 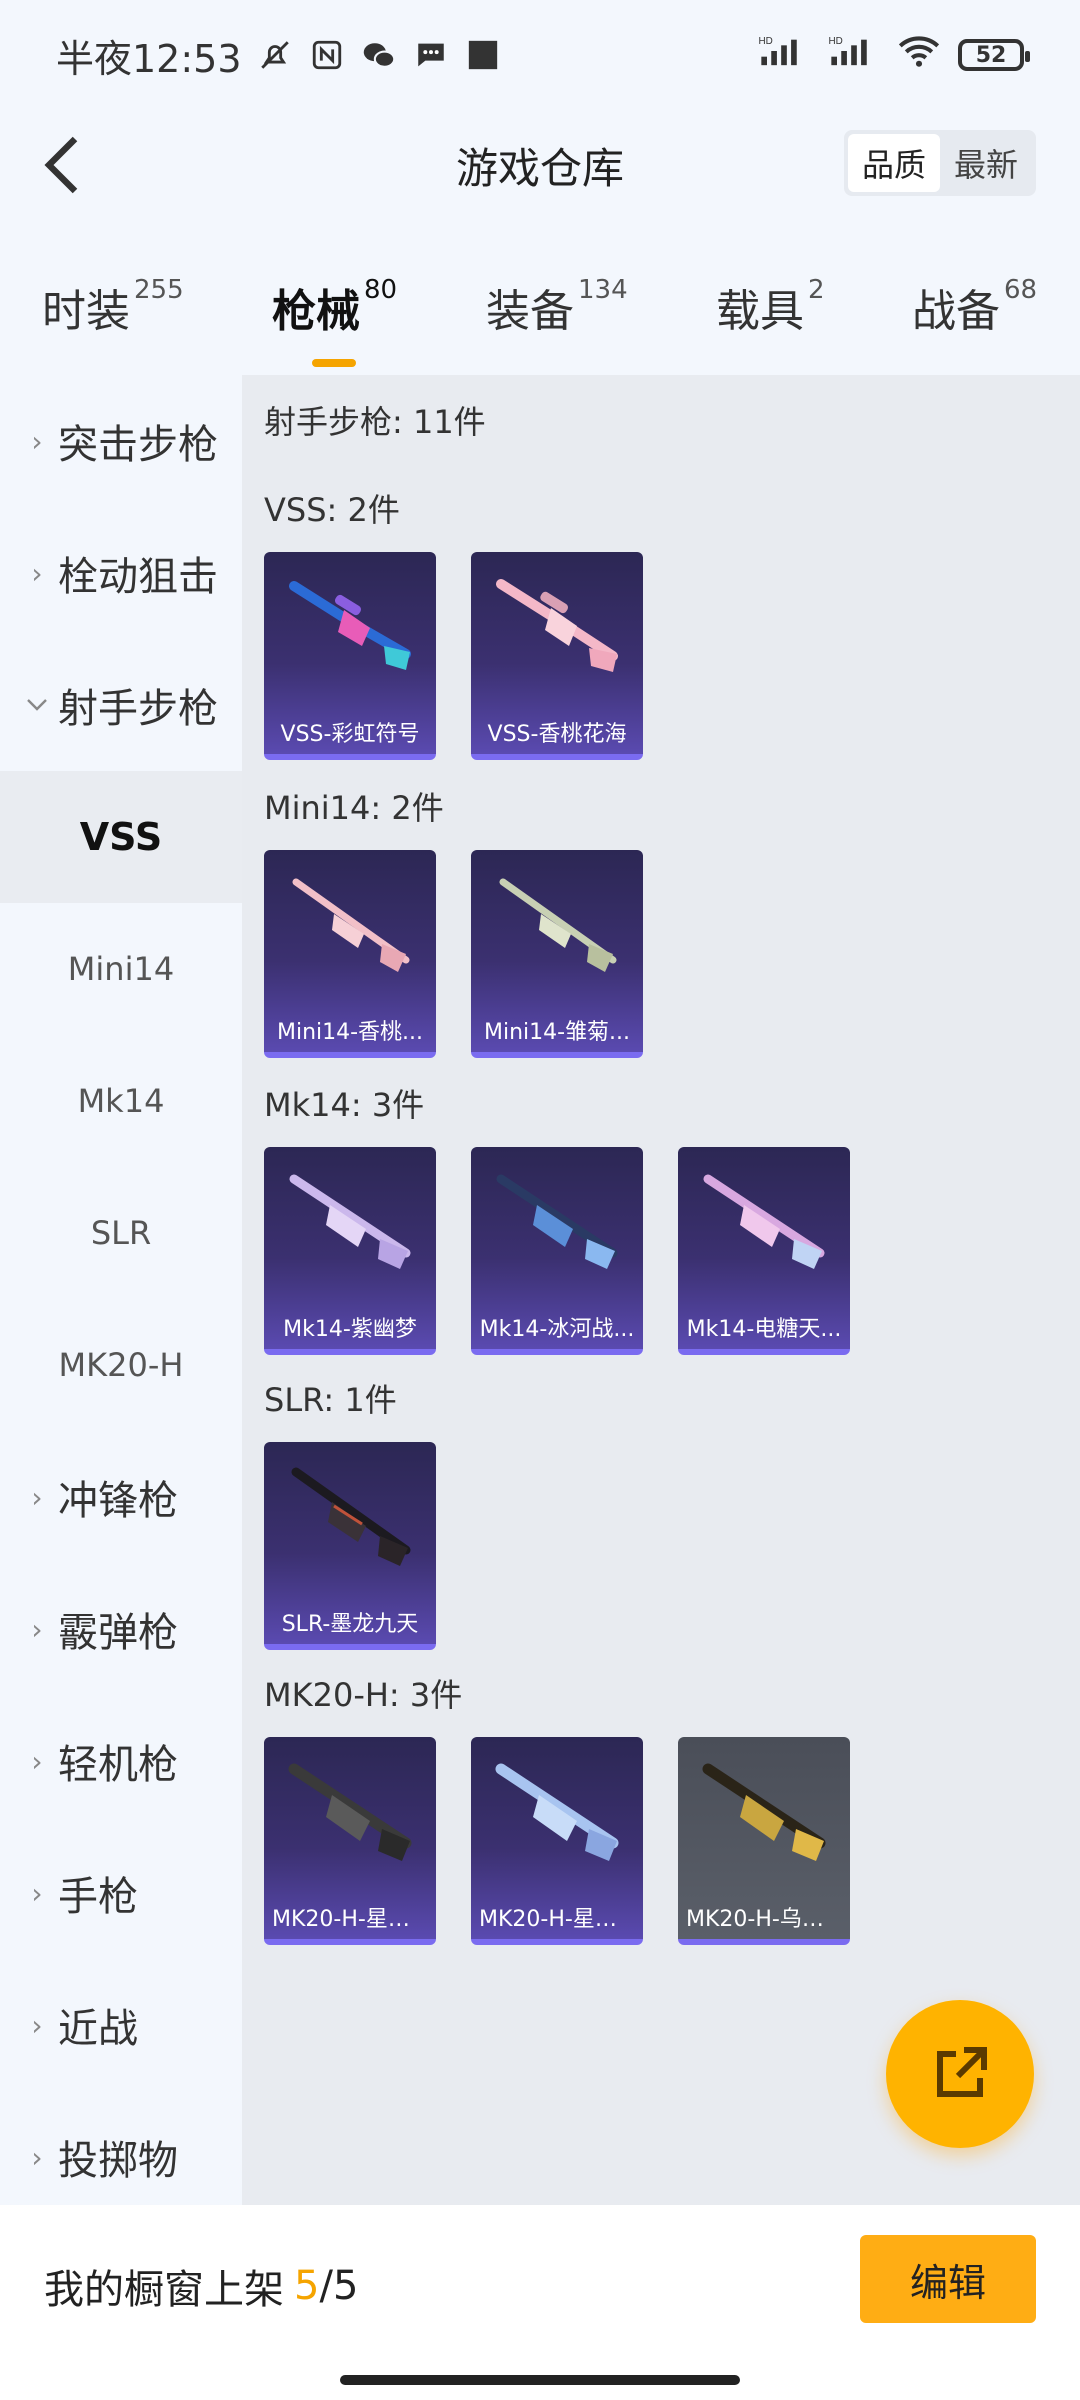 I want to click on showcase-label: 我的橱窗上架, so click(x=164, y=2290).